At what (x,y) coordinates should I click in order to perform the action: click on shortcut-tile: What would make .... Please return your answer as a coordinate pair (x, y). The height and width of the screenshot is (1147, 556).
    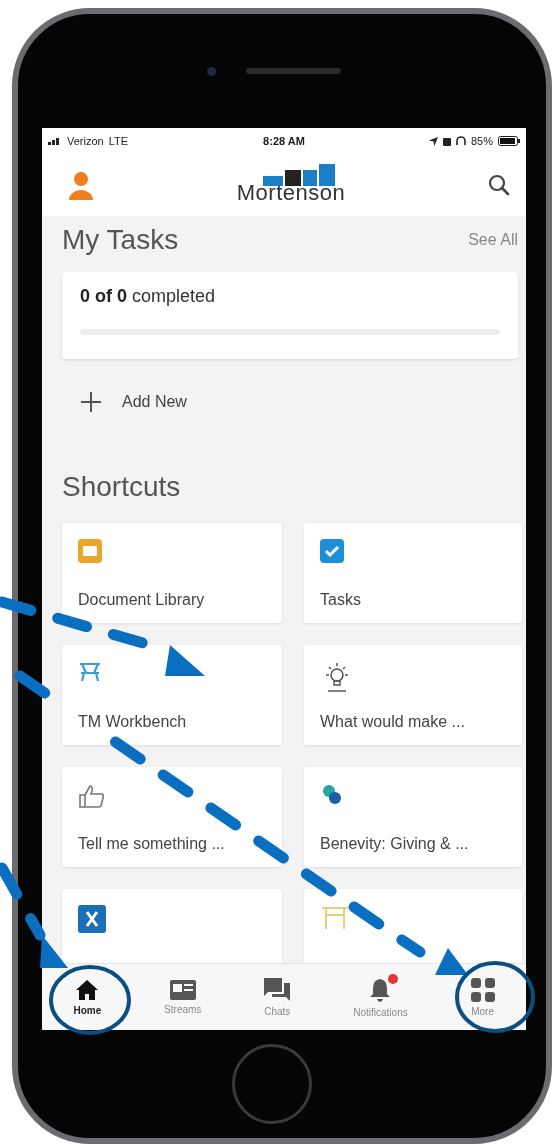
    Looking at the image, I should click on (413, 695).